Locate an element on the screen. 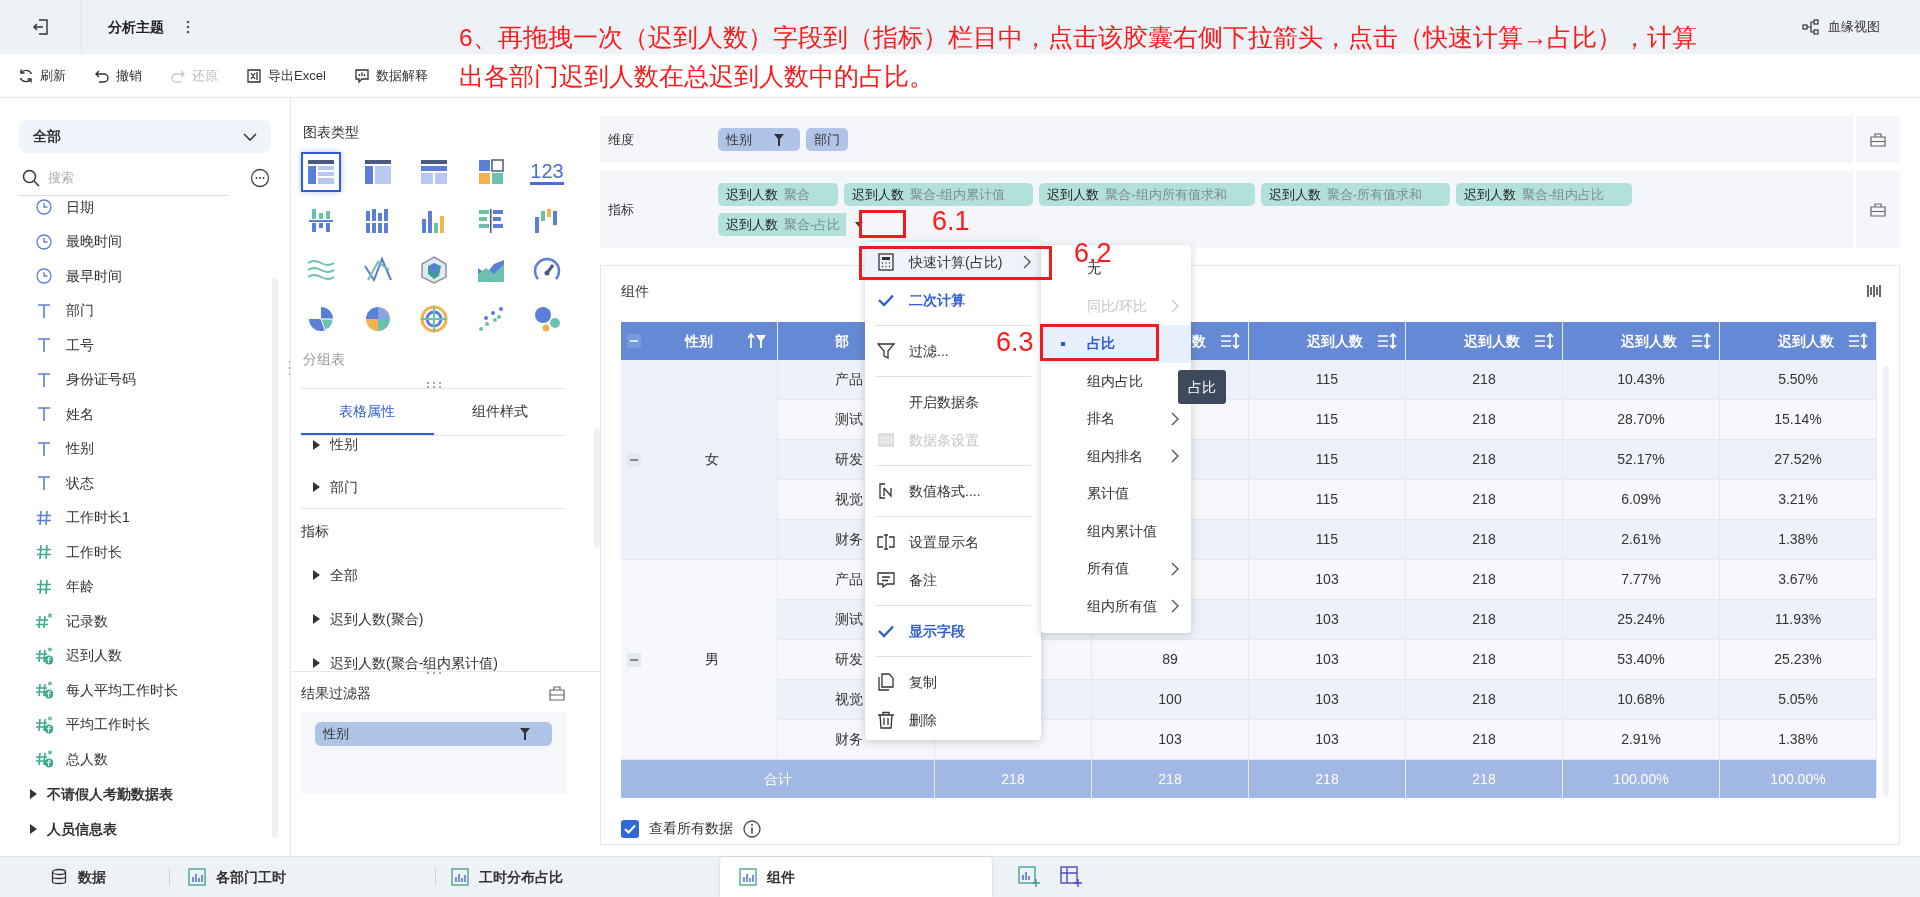 The height and width of the screenshot is (897, 1920). field-item: 工作时长1 is located at coordinates (98, 518).